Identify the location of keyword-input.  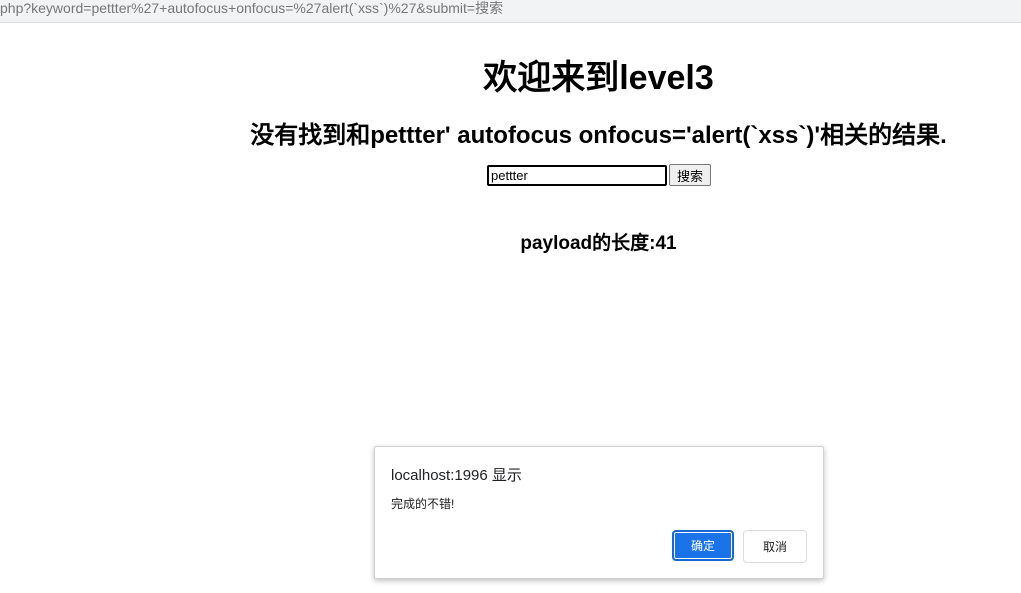
(577, 175).